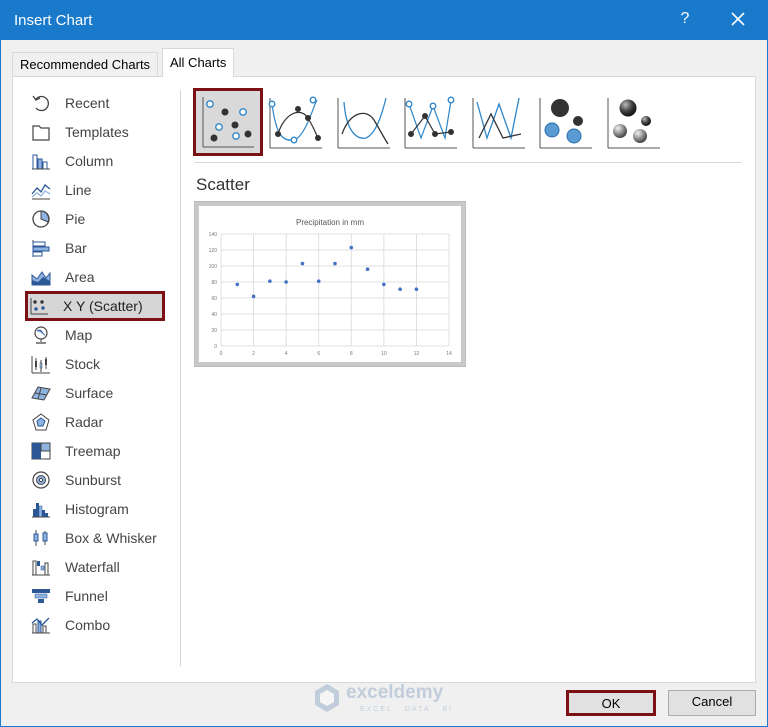  I want to click on y-tick-label: 40, so click(214, 315).